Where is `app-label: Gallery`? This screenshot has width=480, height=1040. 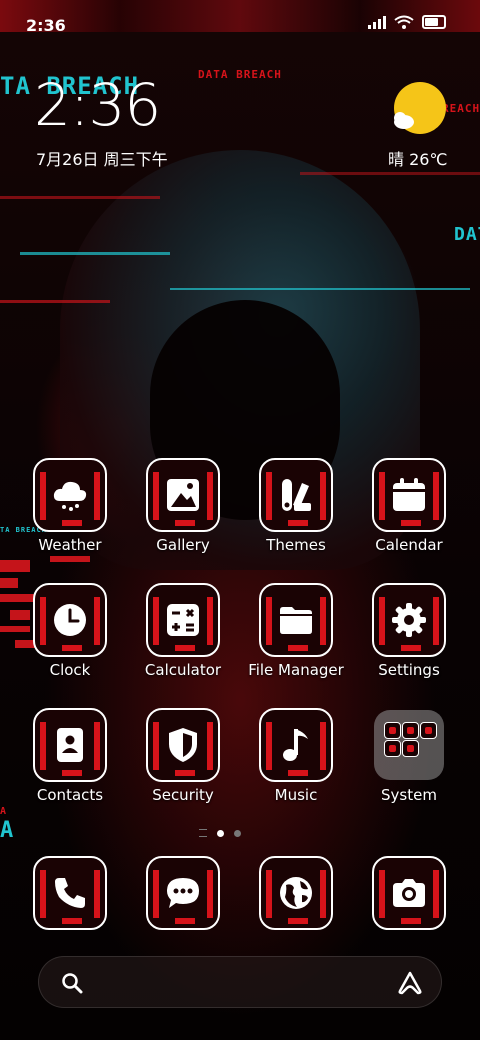 app-label: Gallery is located at coordinates (183, 545).